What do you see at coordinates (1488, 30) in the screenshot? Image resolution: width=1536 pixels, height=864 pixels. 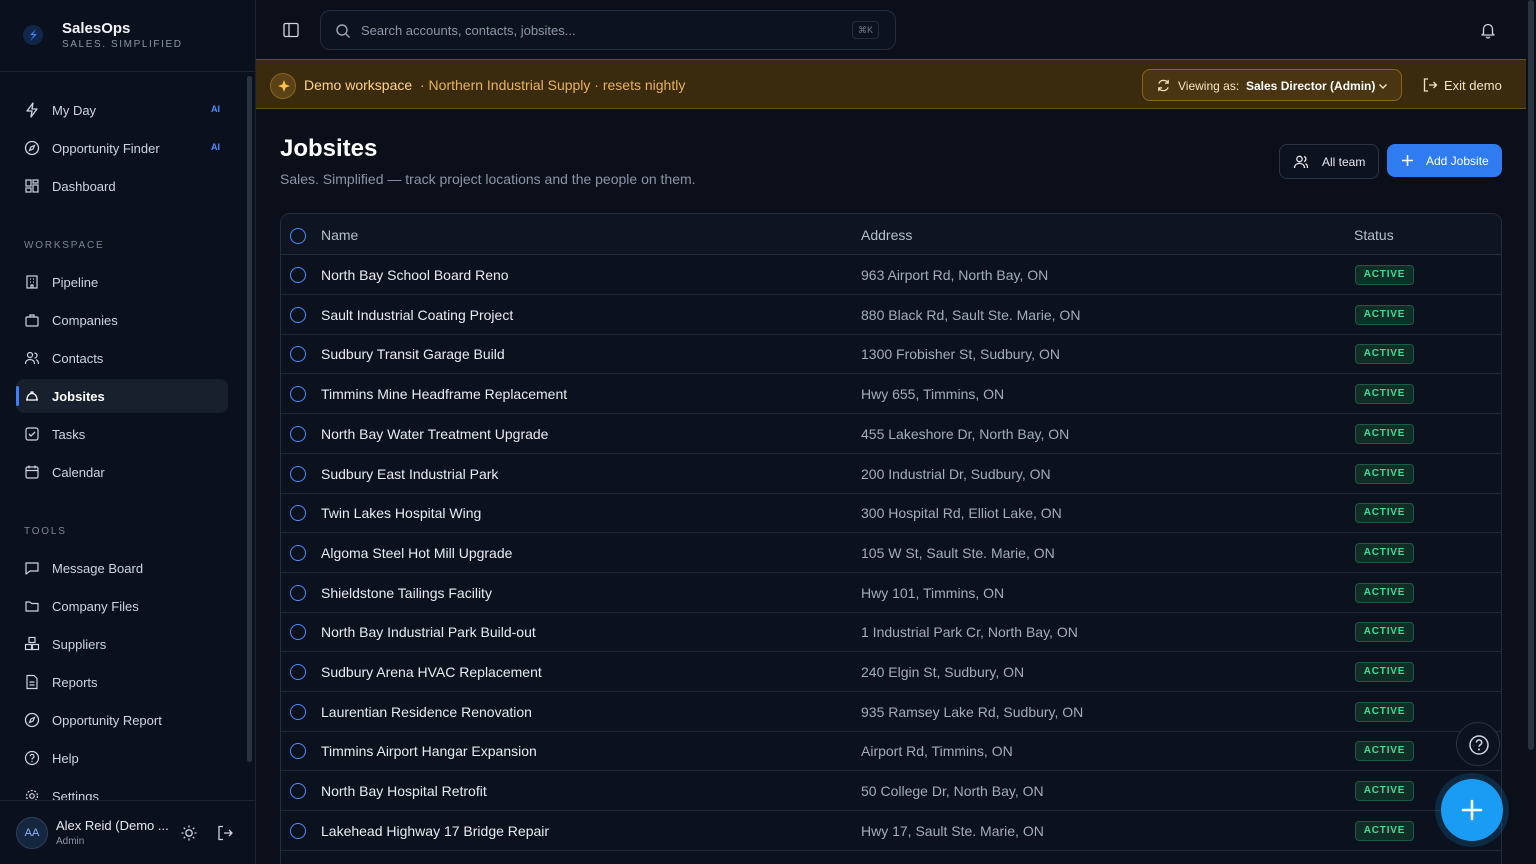 I see `bell-icon` at bounding box center [1488, 30].